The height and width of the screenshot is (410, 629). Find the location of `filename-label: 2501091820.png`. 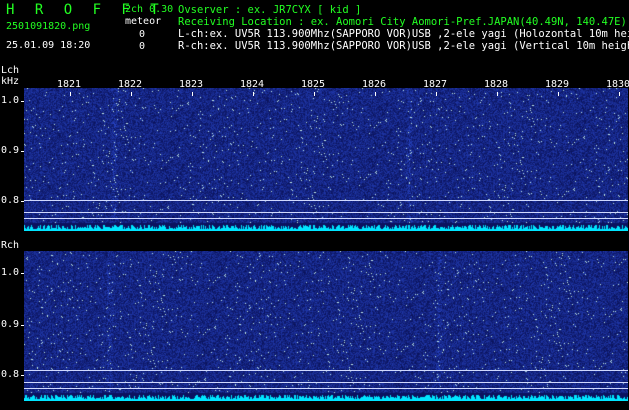

filename-label: 2501091820.png is located at coordinates (48, 26).